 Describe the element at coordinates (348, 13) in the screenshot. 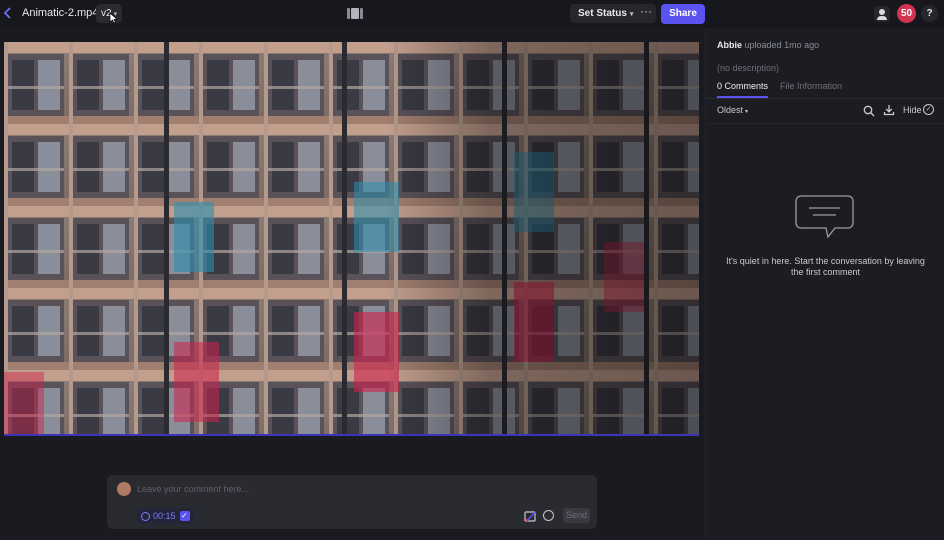

I see `compare-bar-left` at that location.